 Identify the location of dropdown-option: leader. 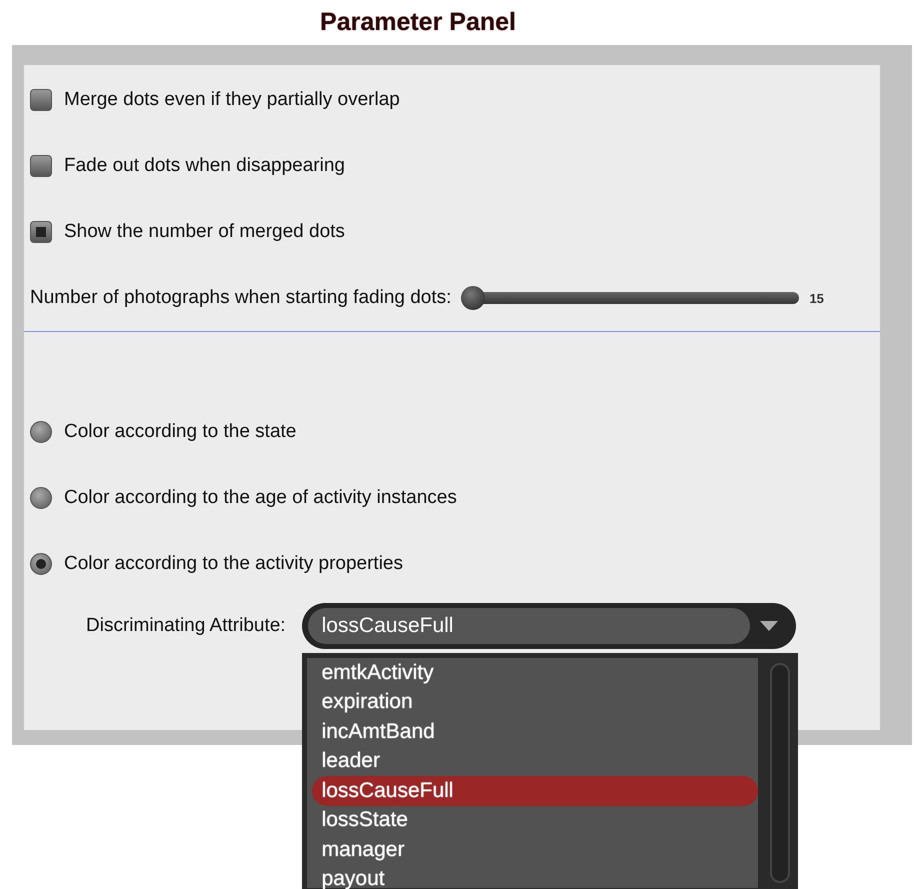
(535, 761).